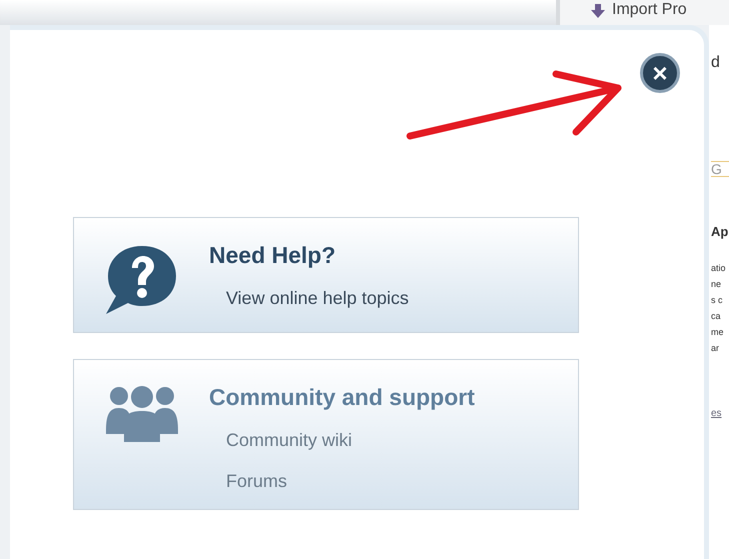 The height and width of the screenshot is (559, 729). I want to click on help-link: Community wiki, so click(350, 440).